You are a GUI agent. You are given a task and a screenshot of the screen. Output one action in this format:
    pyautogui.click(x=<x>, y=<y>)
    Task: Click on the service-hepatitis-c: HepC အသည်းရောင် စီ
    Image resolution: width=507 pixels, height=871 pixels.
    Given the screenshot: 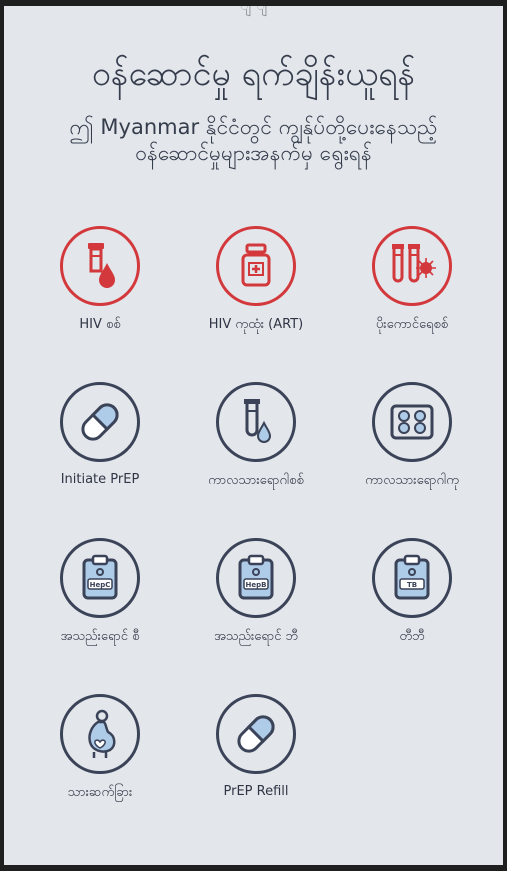 What is the action you would take?
    pyautogui.click(x=100, y=616)
    